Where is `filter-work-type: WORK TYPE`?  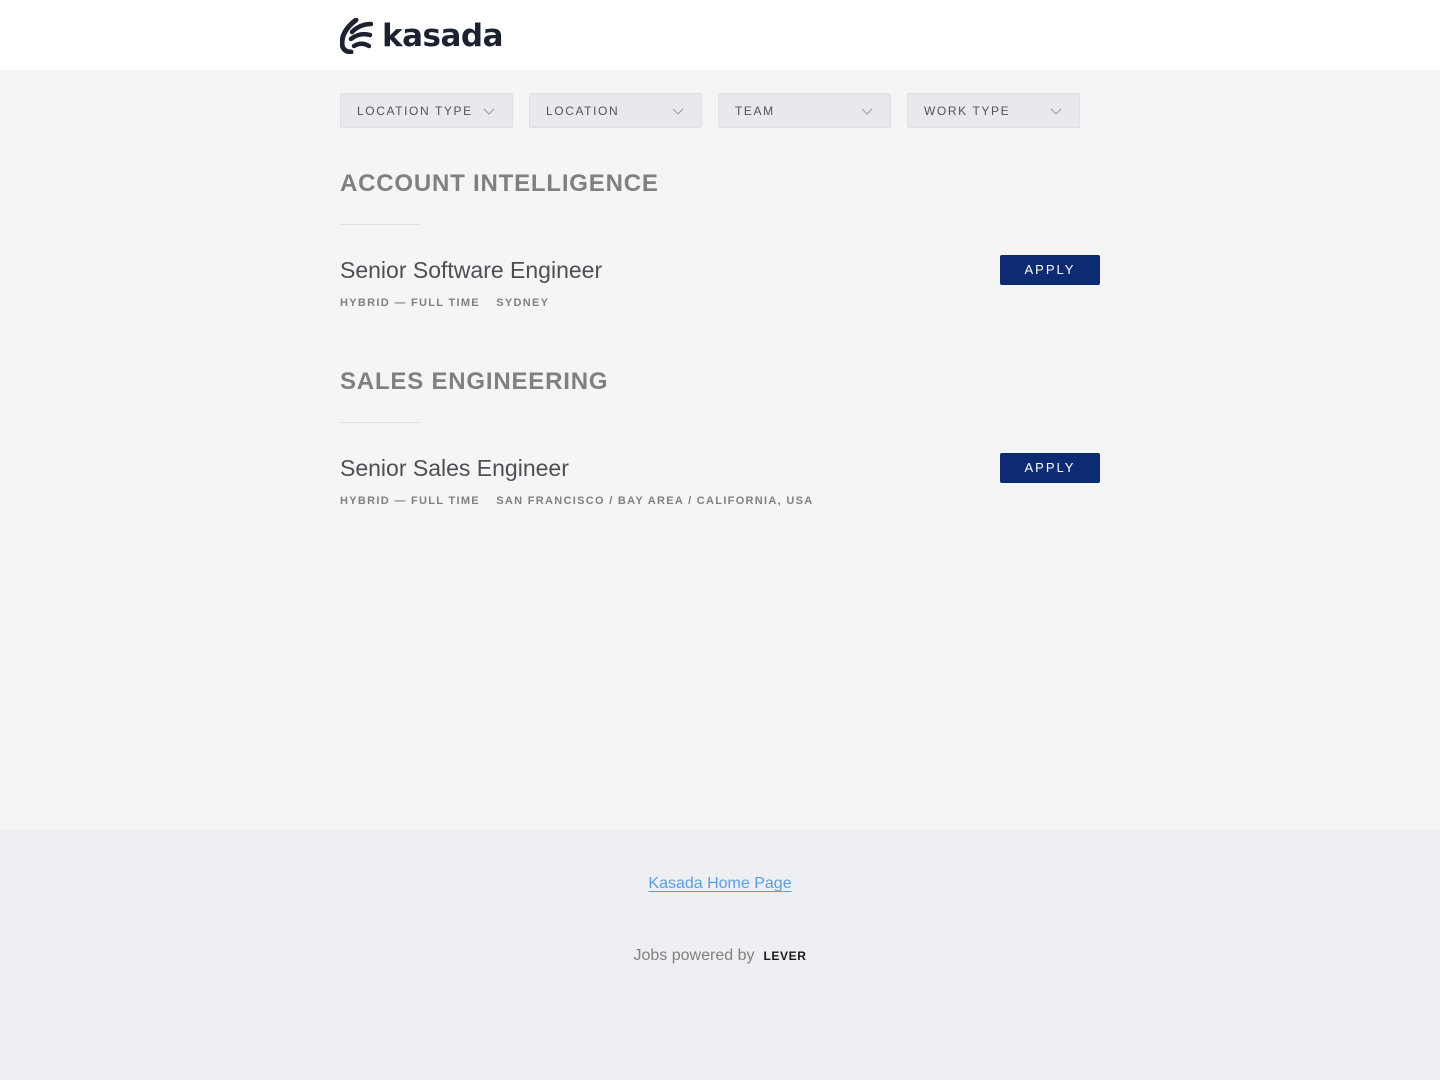
filter-work-type: WORK TYPE is located at coordinates (993, 110).